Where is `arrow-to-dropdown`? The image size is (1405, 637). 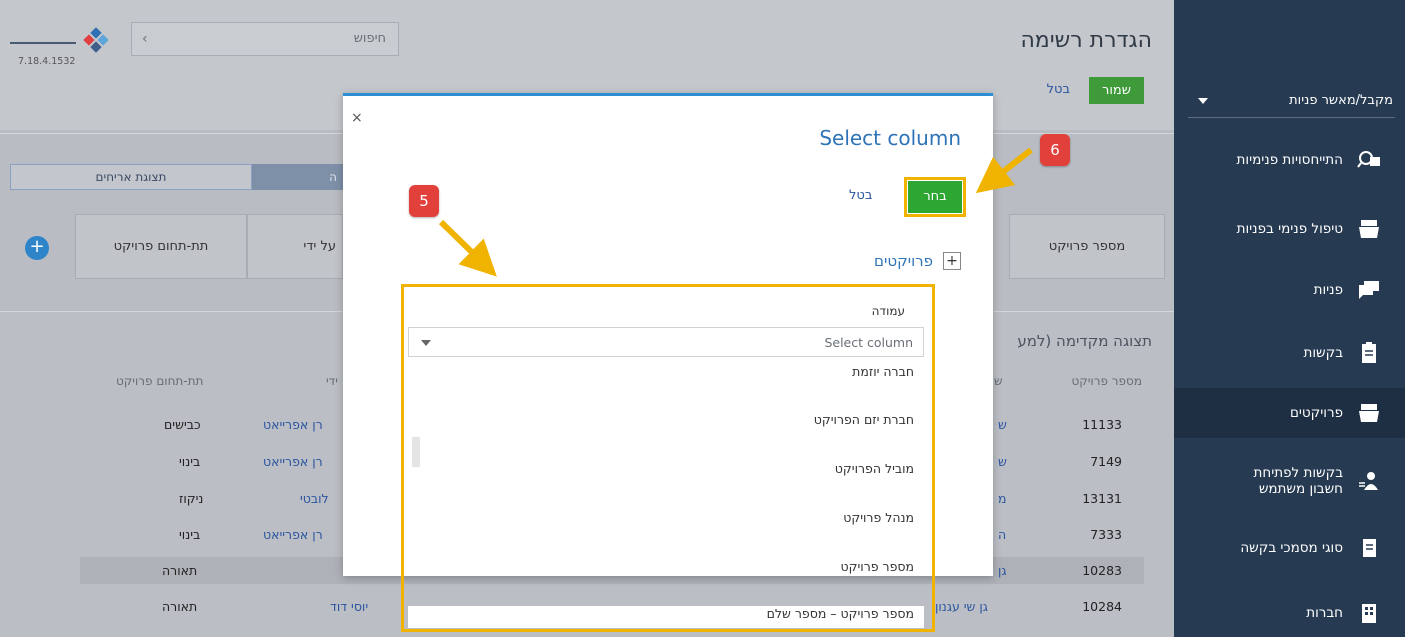 arrow-to-dropdown is located at coordinates (467, 248).